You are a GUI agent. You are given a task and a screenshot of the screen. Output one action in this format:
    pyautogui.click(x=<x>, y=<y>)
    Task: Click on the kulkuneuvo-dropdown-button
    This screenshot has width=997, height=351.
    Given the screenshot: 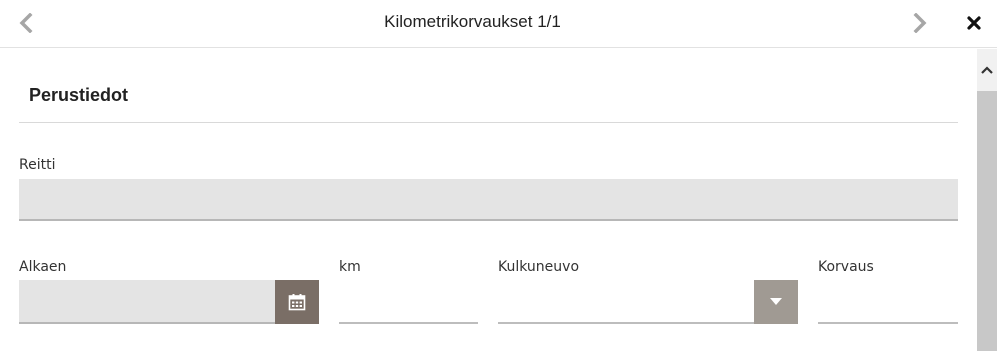 What is the action you would take?
    pyautogui.click(x=776, y=302)
    